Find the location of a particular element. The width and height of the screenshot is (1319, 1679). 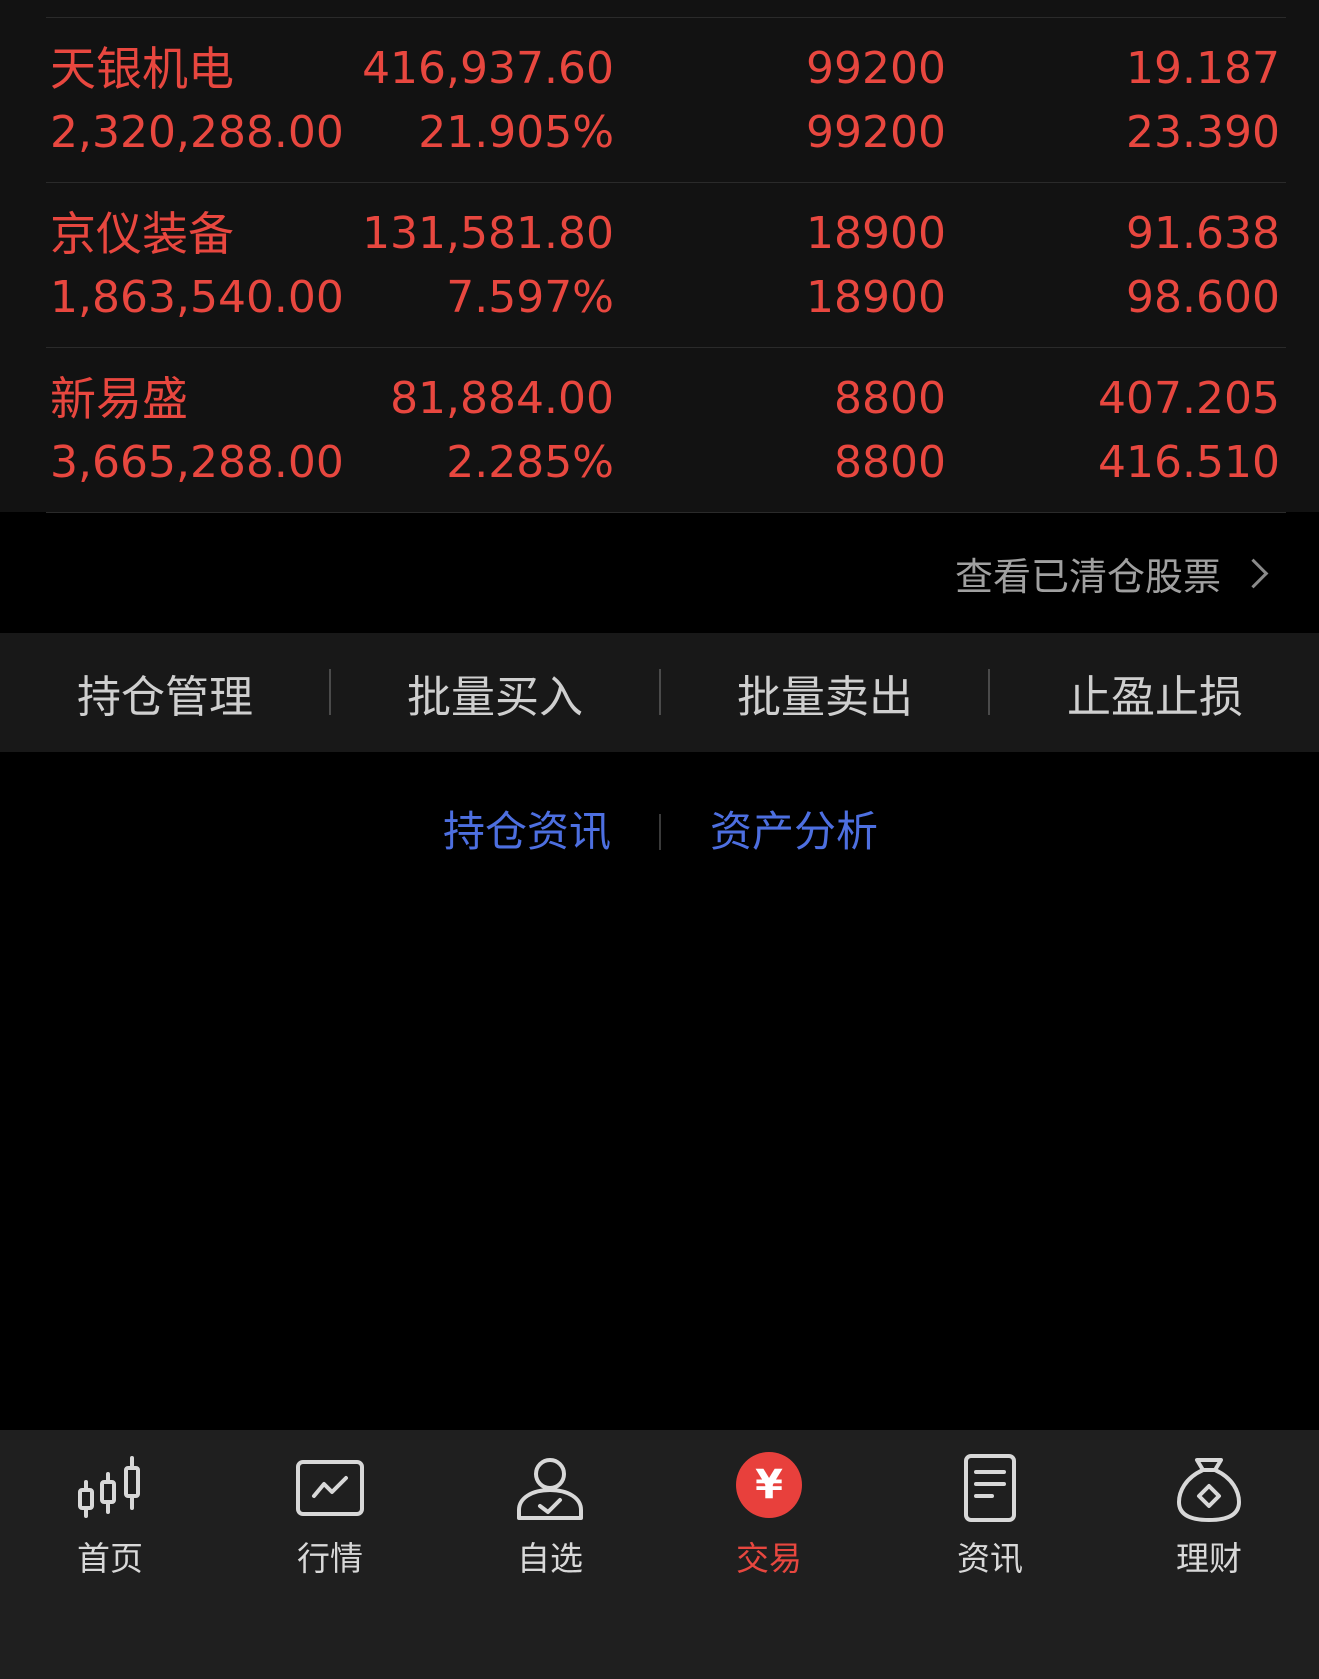

profit-amount: 131,581.80 is located at coordinates (488, 233).